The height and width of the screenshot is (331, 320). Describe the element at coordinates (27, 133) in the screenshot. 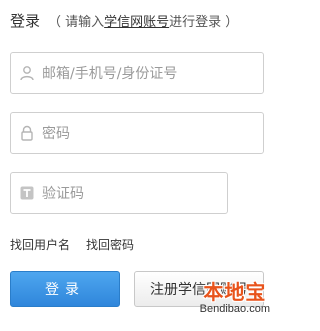

I see `lock-icon` at that location.